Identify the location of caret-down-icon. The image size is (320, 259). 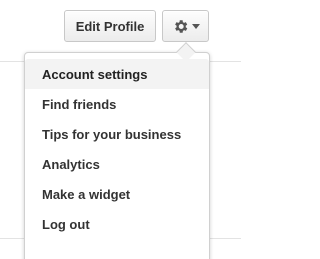
(195, 26).